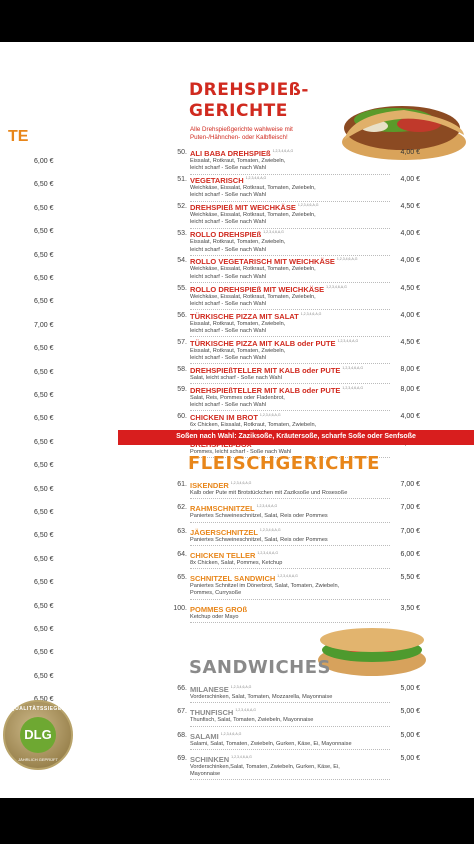  I want to click on sandwiches-title: SANDWICHES, so click(260, 667).